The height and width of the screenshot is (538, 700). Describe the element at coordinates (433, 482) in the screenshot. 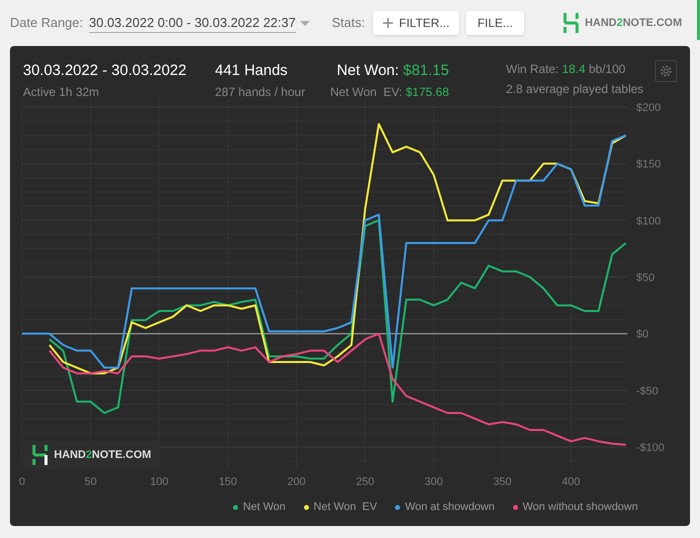

I see `x-tick-label: 300` at that location.